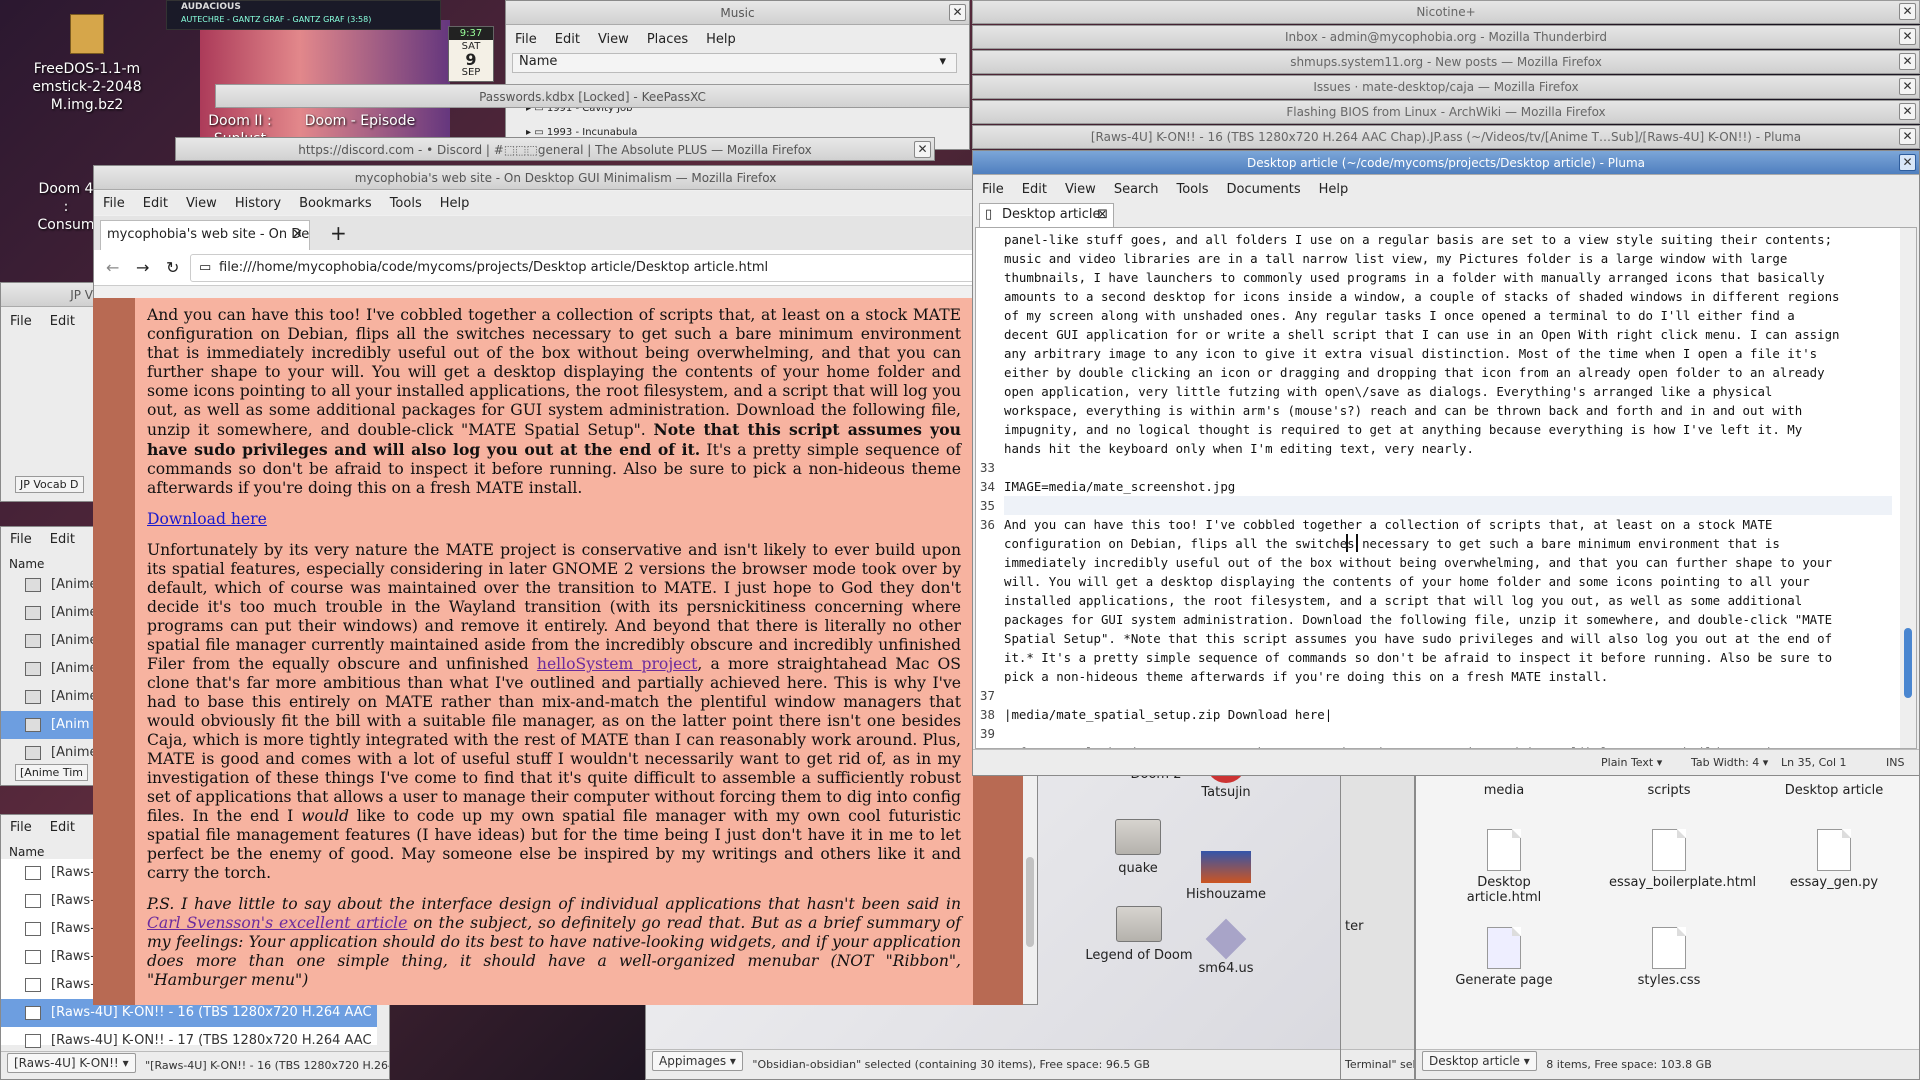 The image size is (1920, 1080). I want to click on code-line: 33, so click(1436, 467).